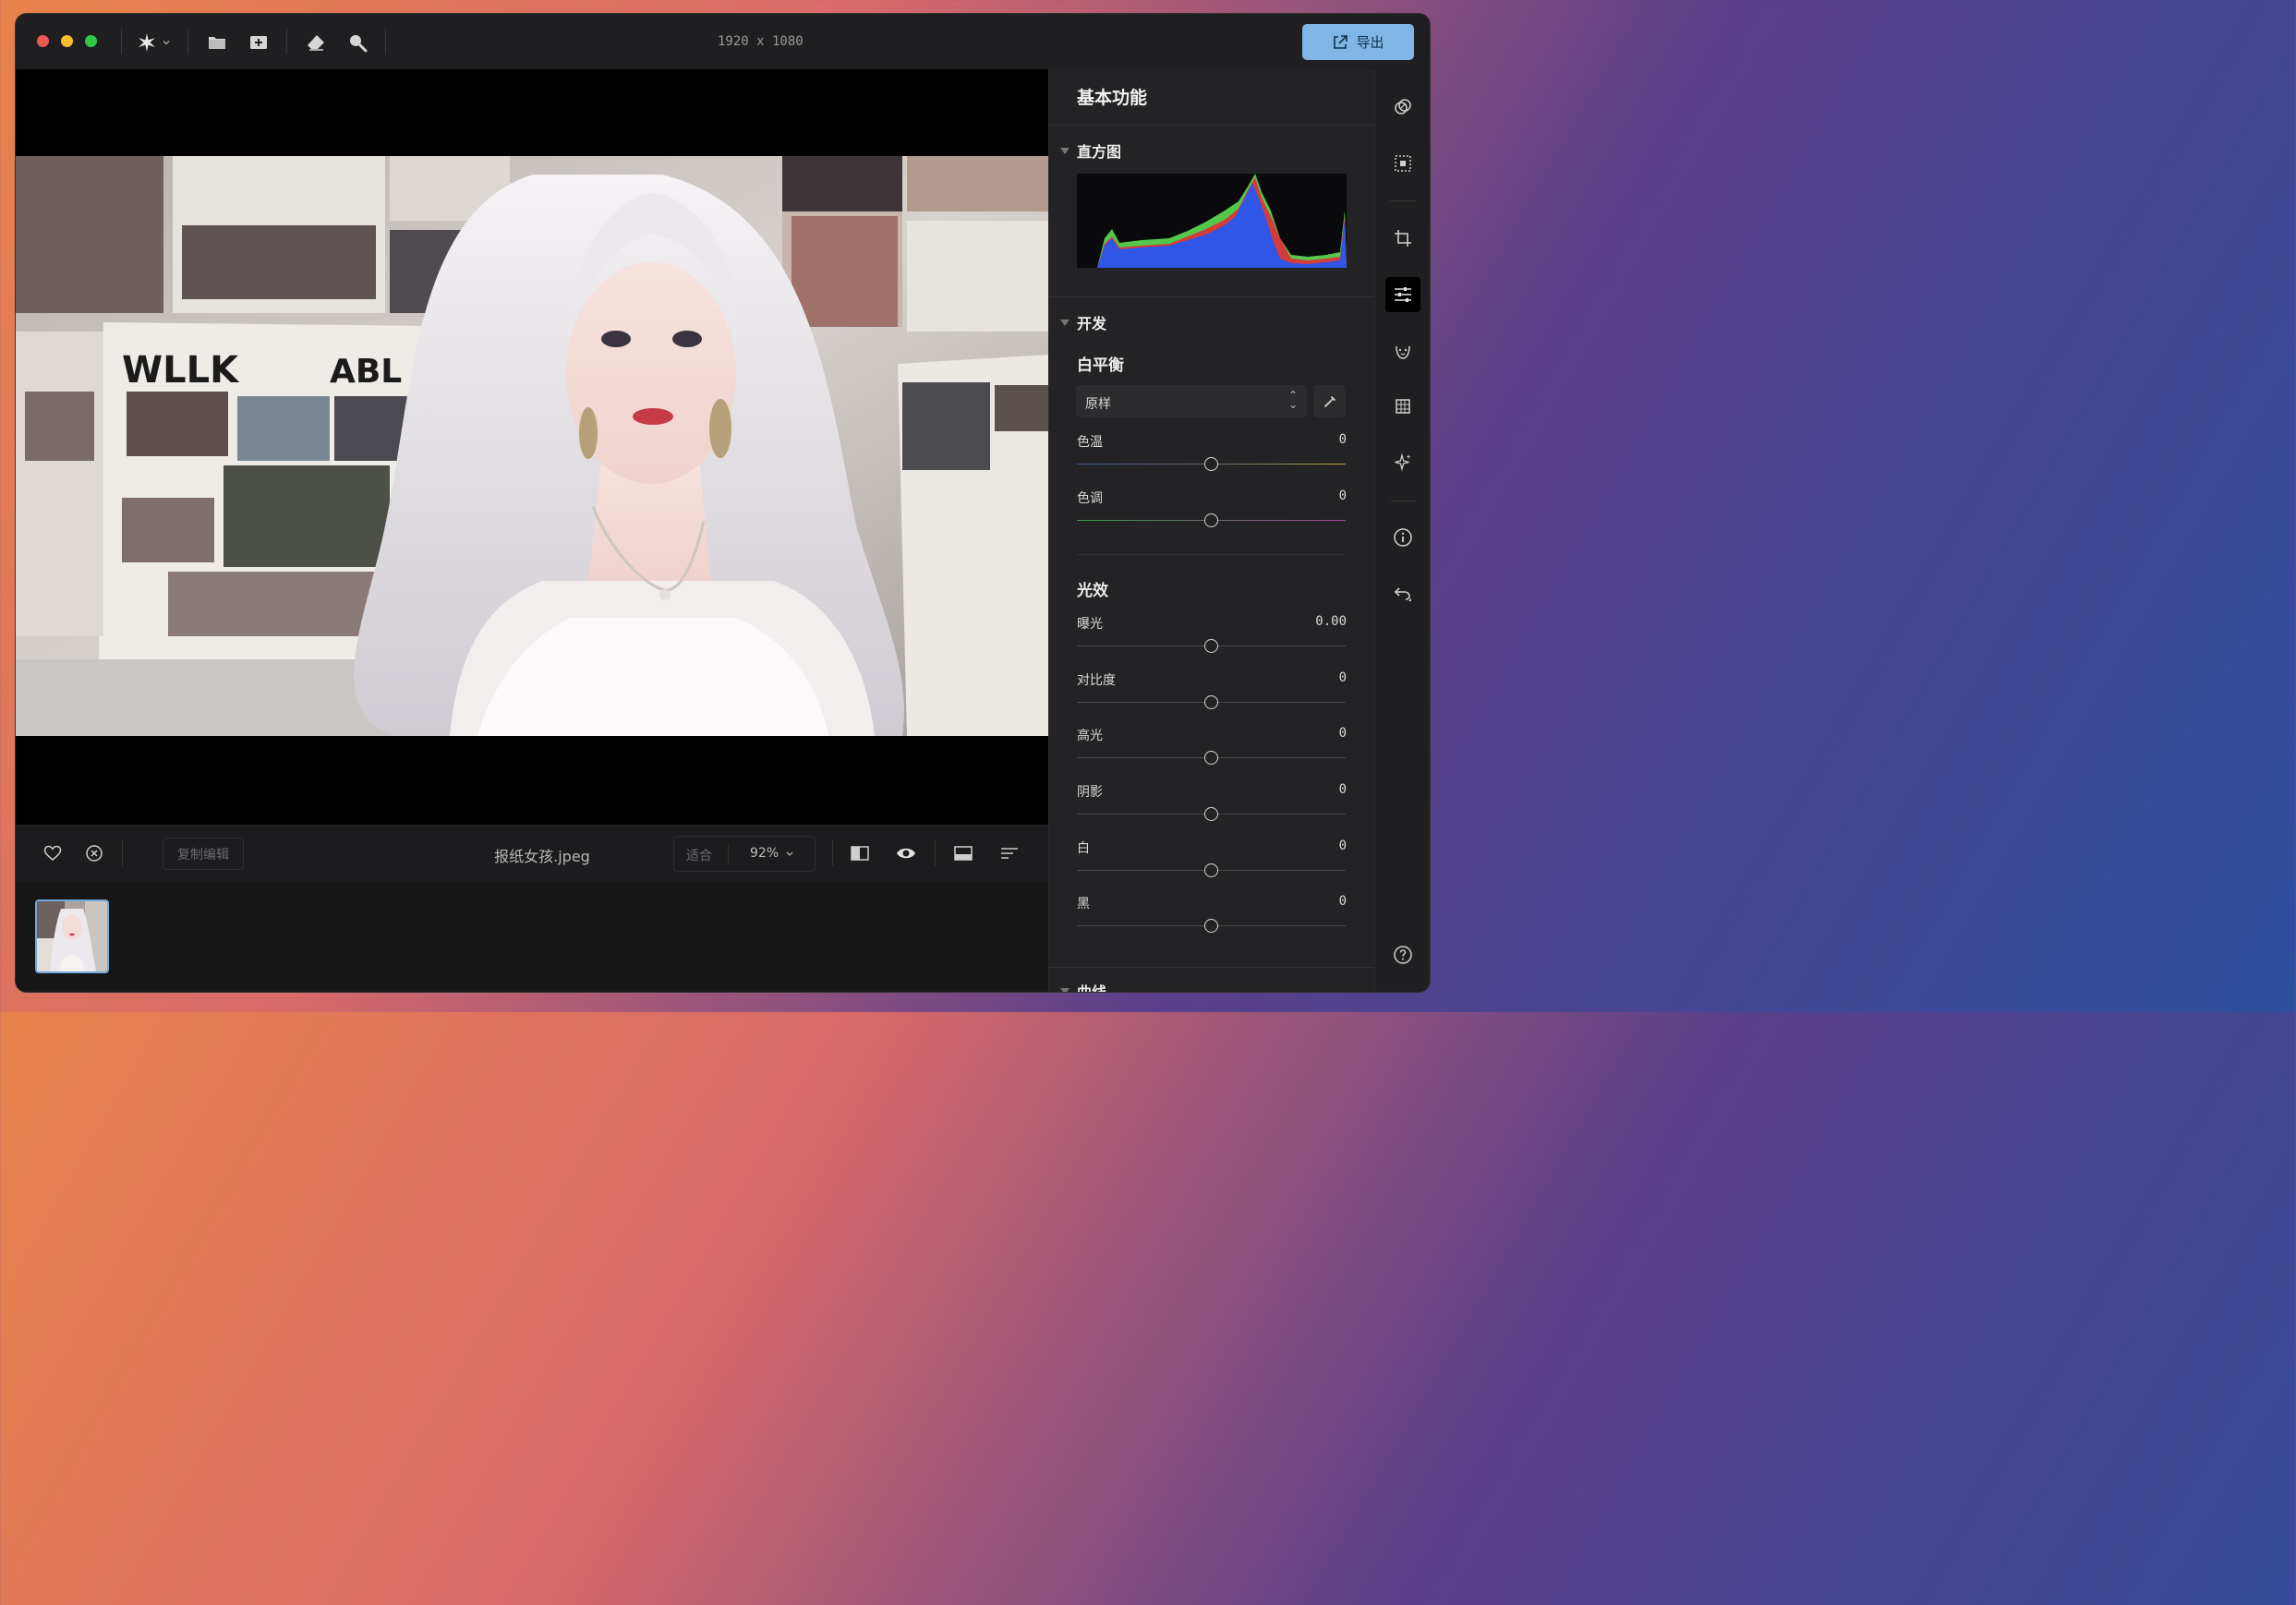 The image size is (2296, 1605). I want to click on thumbnail-image, so click(72, 936).